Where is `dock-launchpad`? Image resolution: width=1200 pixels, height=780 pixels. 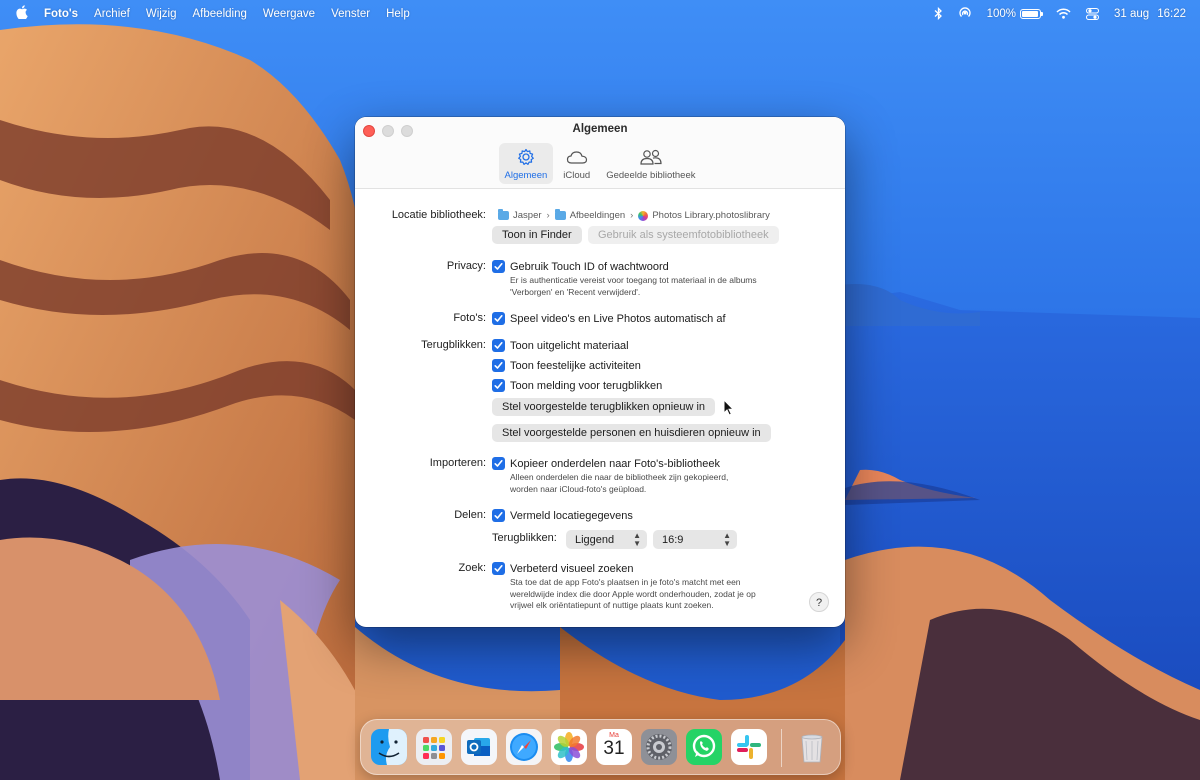 dock-launchpad is located at coordinates (434, 747).